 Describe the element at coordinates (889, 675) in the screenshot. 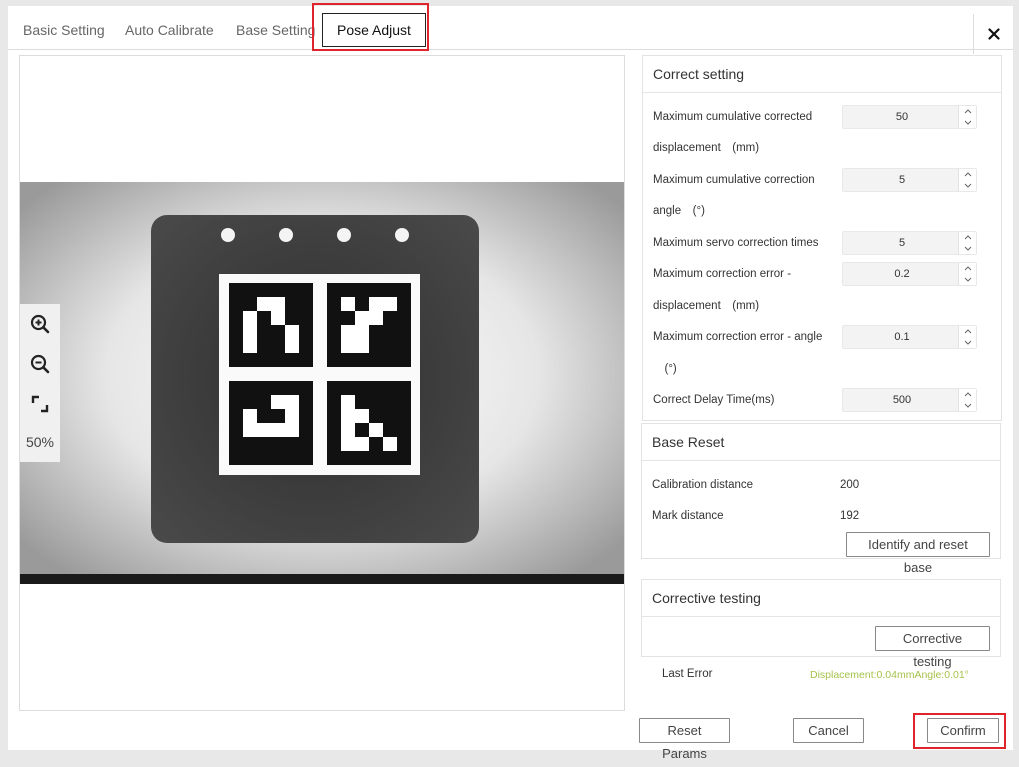

I see `last-error-value: Displacement:0.04mmAngle:0.01°` at that location.